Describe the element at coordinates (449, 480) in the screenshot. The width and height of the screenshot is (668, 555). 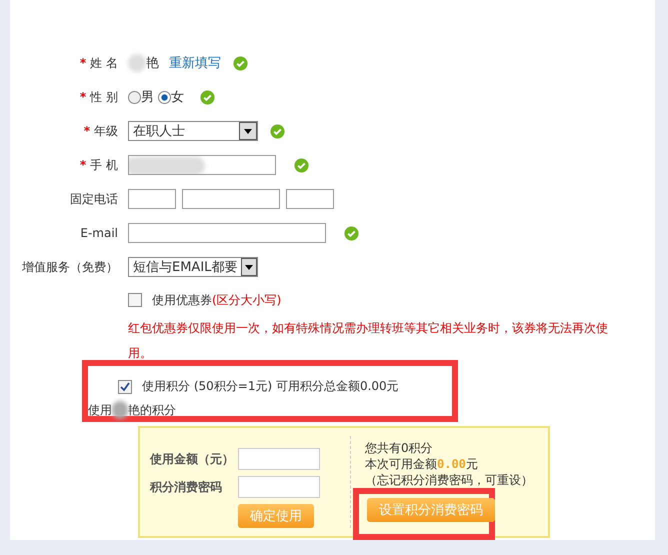
I see `hint-text: （忘记积分消费密码，可重设）` at that location.